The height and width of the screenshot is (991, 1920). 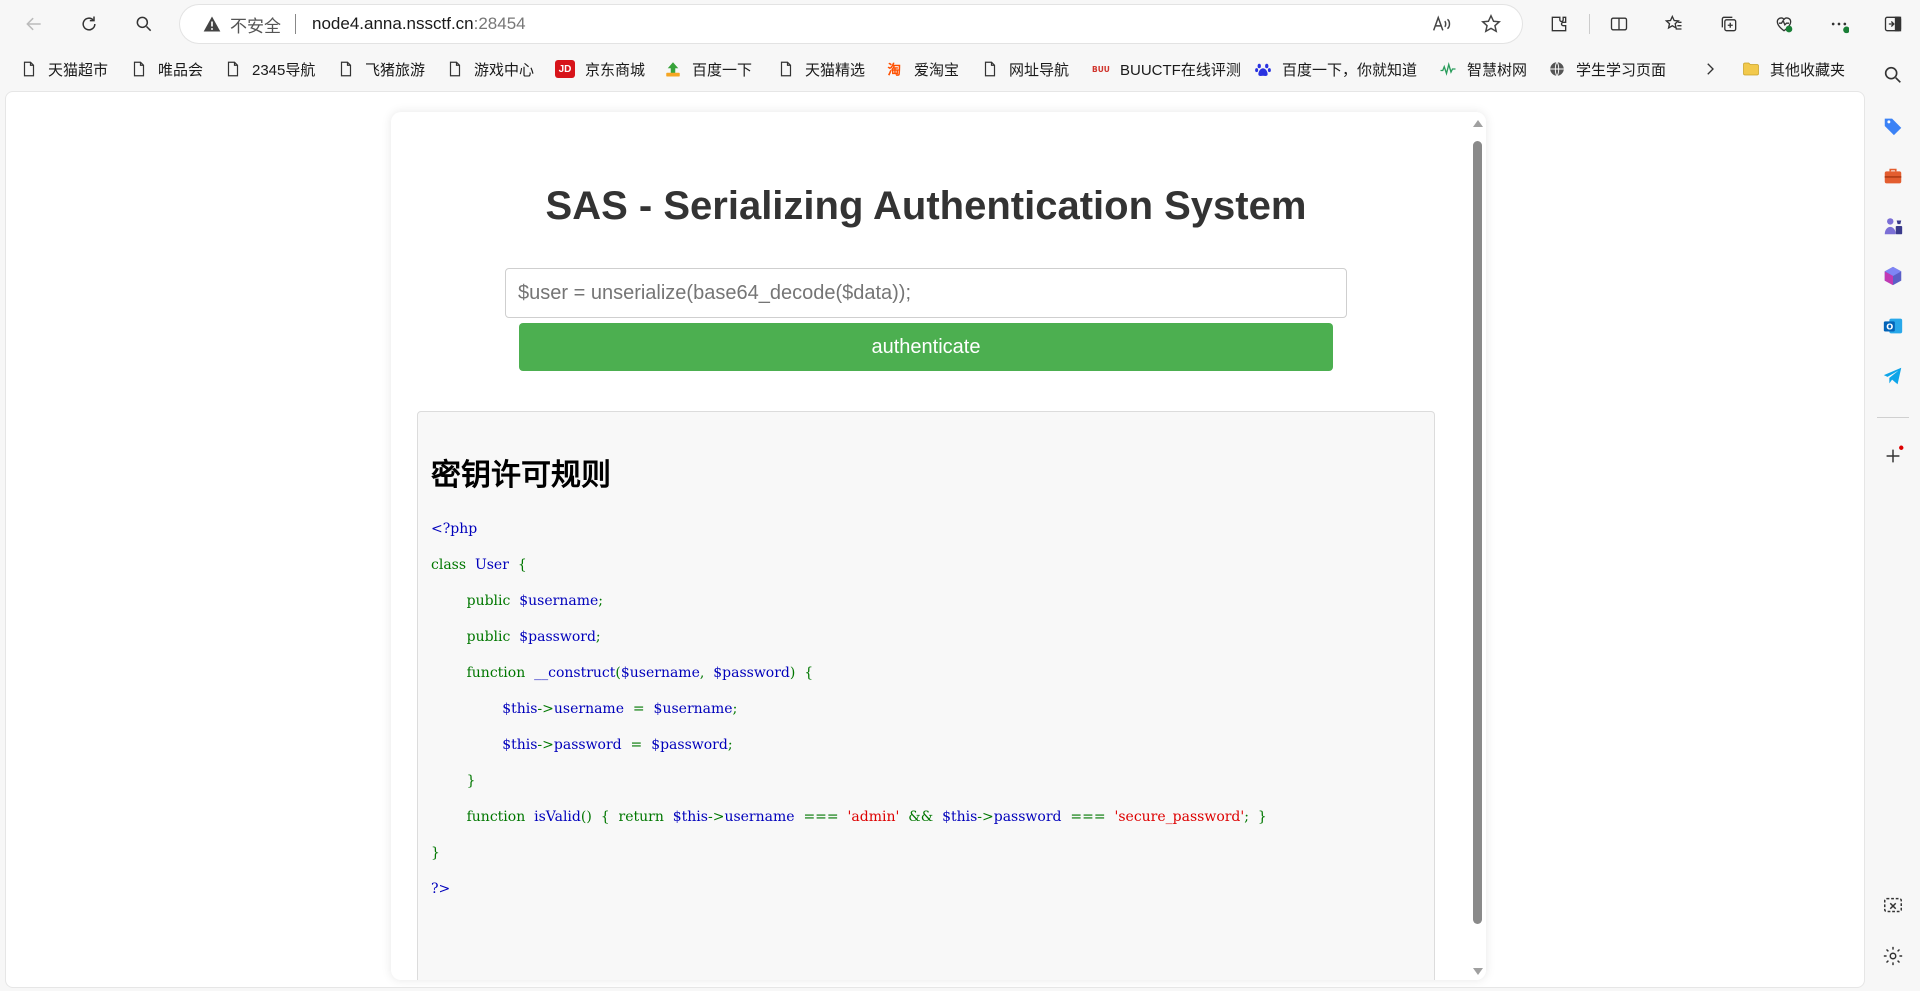 What do you see at coordinates (520, 745) in the screenshot?
I see `code-token: $this` at bounding box center [520, 745].